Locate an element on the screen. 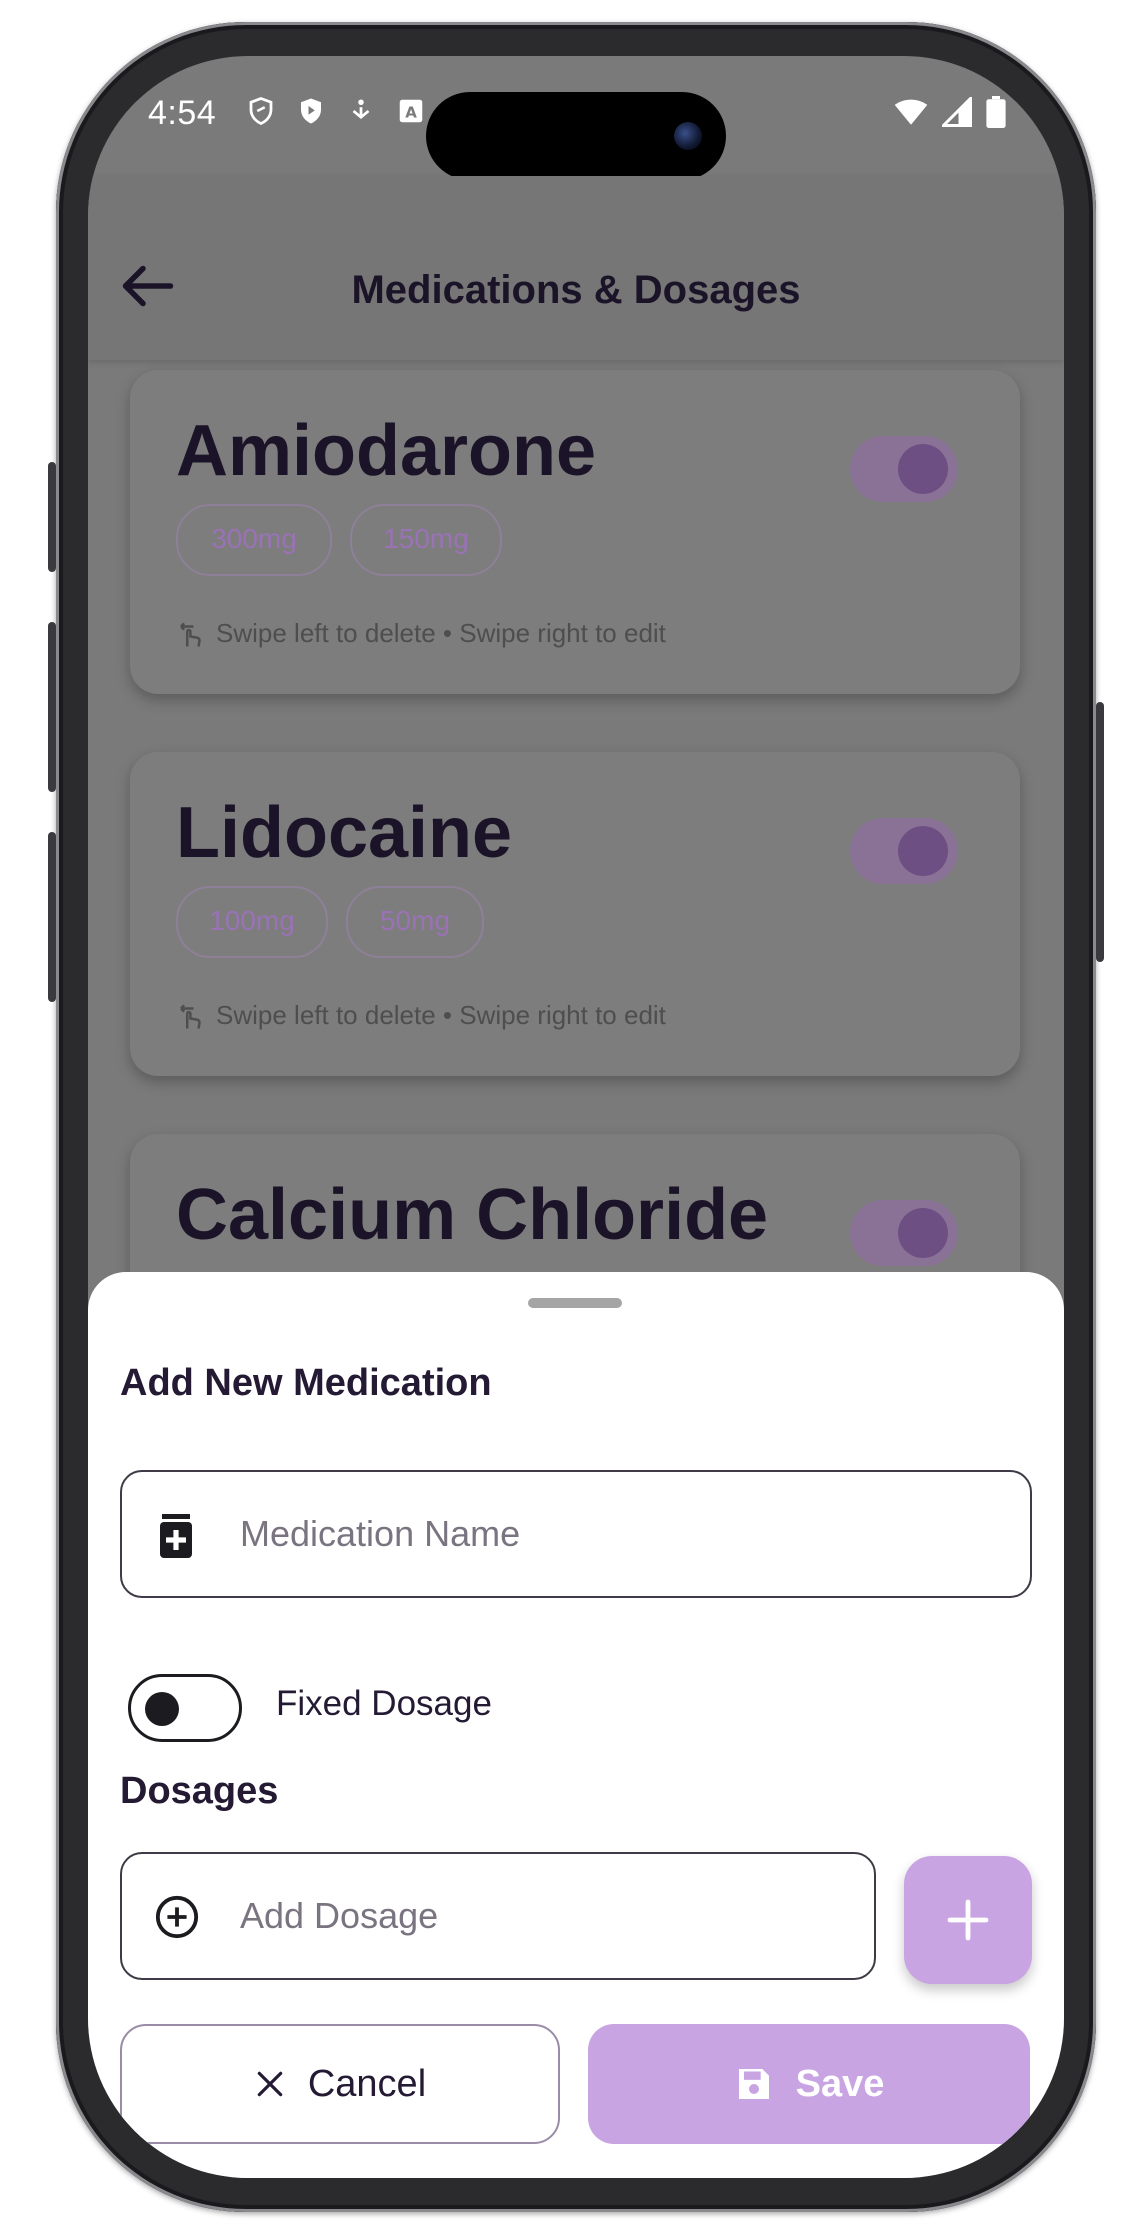 The image size is (1142, 2235). status-time: 4:54 is located at coordinates (182, 113).